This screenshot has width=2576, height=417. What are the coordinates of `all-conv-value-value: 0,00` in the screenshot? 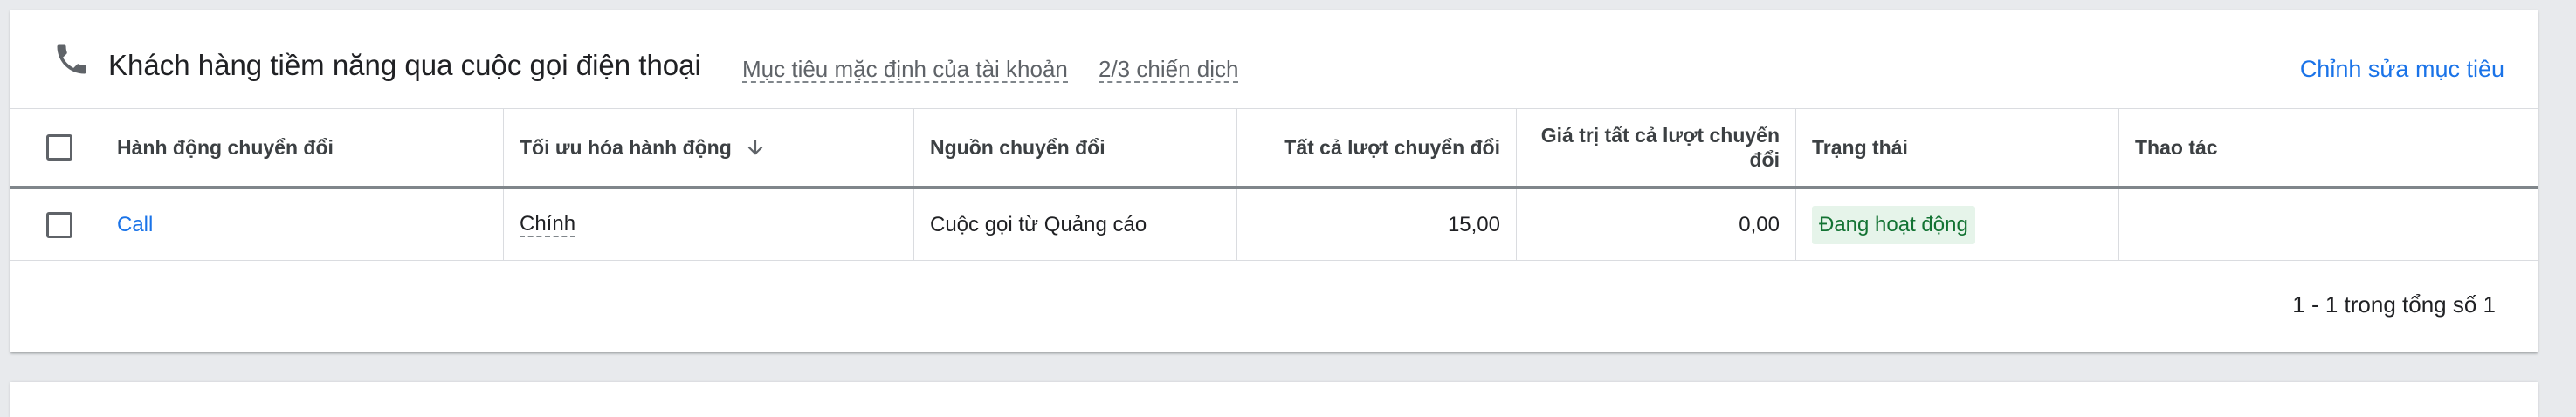 It's located at (1759, 224).